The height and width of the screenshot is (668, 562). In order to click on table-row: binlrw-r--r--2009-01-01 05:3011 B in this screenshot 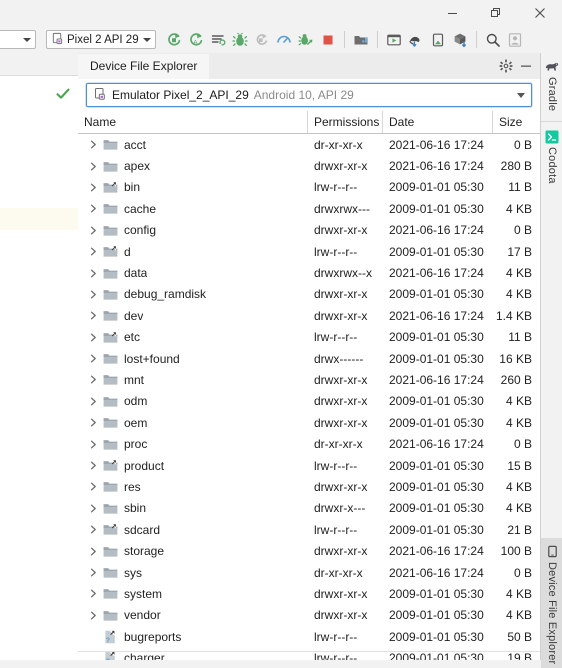, I will do `click(309, 187)`.